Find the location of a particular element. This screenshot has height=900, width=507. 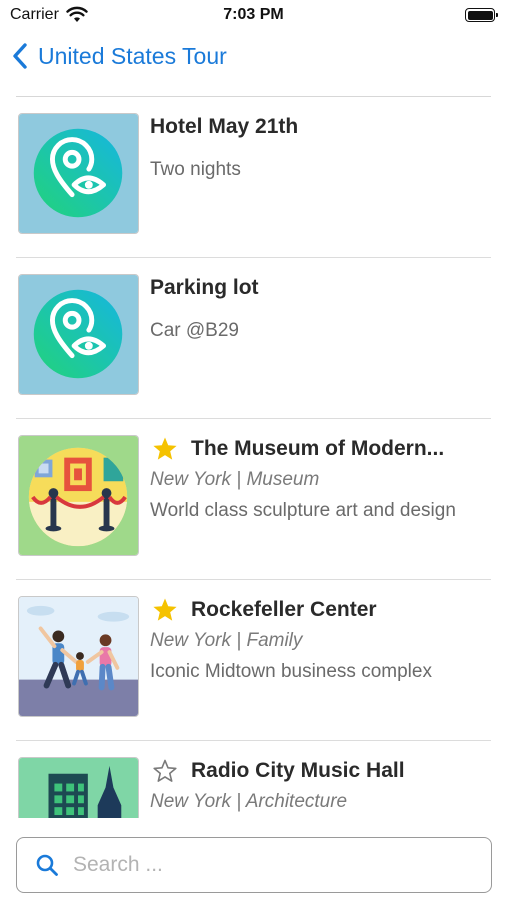

item-subtitle: Car @B29 is located at coordinates (194, 330).